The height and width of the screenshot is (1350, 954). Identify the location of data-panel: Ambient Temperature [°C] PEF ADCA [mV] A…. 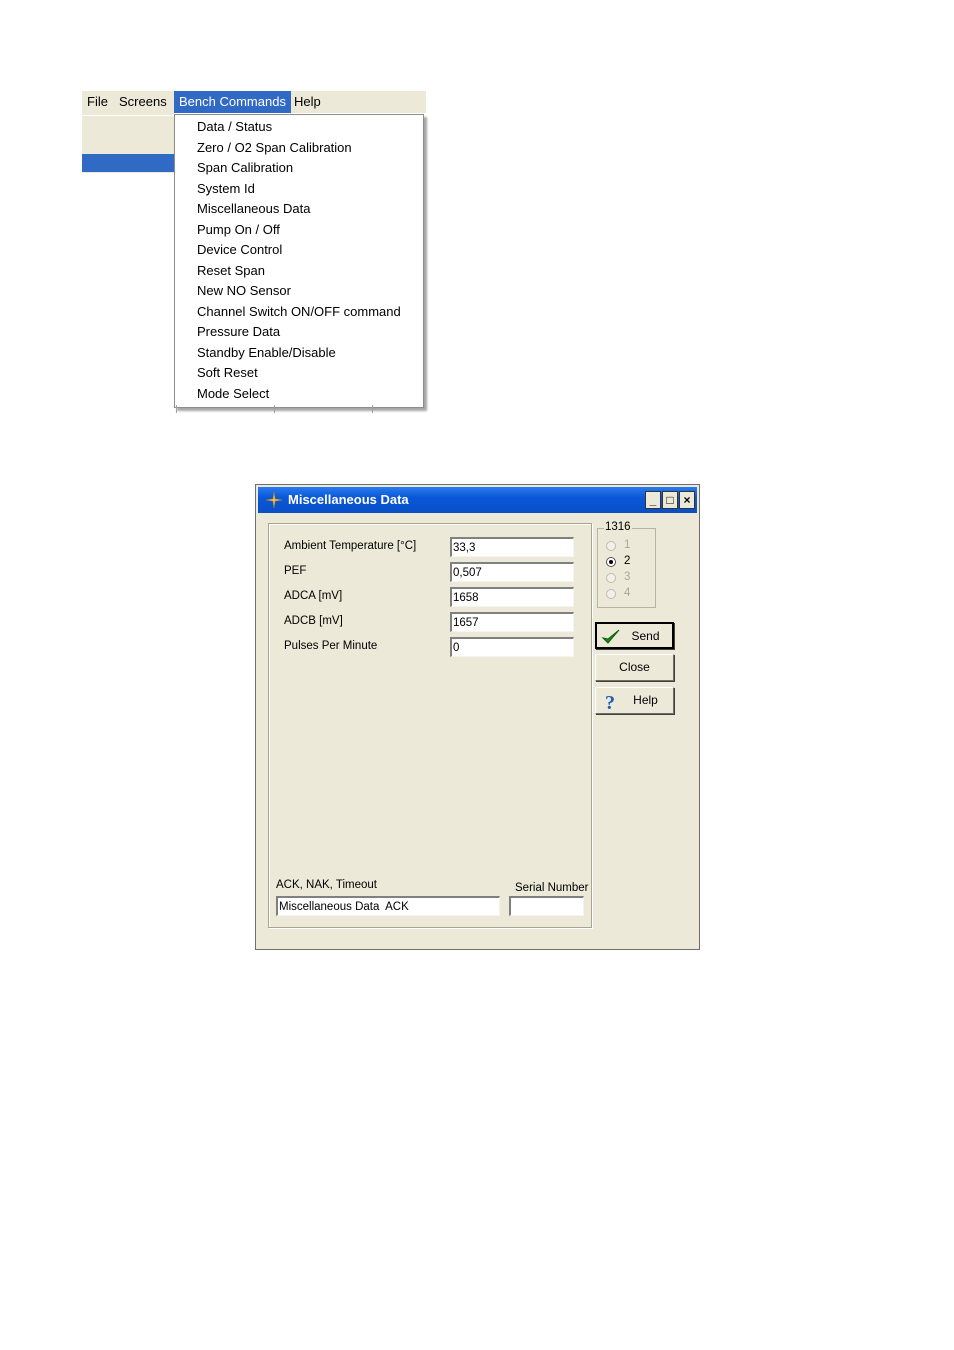
(430, 725).